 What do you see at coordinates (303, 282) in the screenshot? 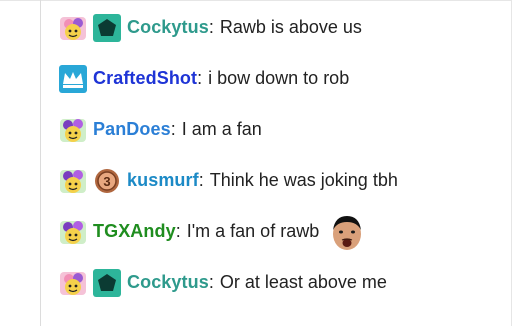
I see `message-text: Or at least above me` at bounding box center [303, 282].